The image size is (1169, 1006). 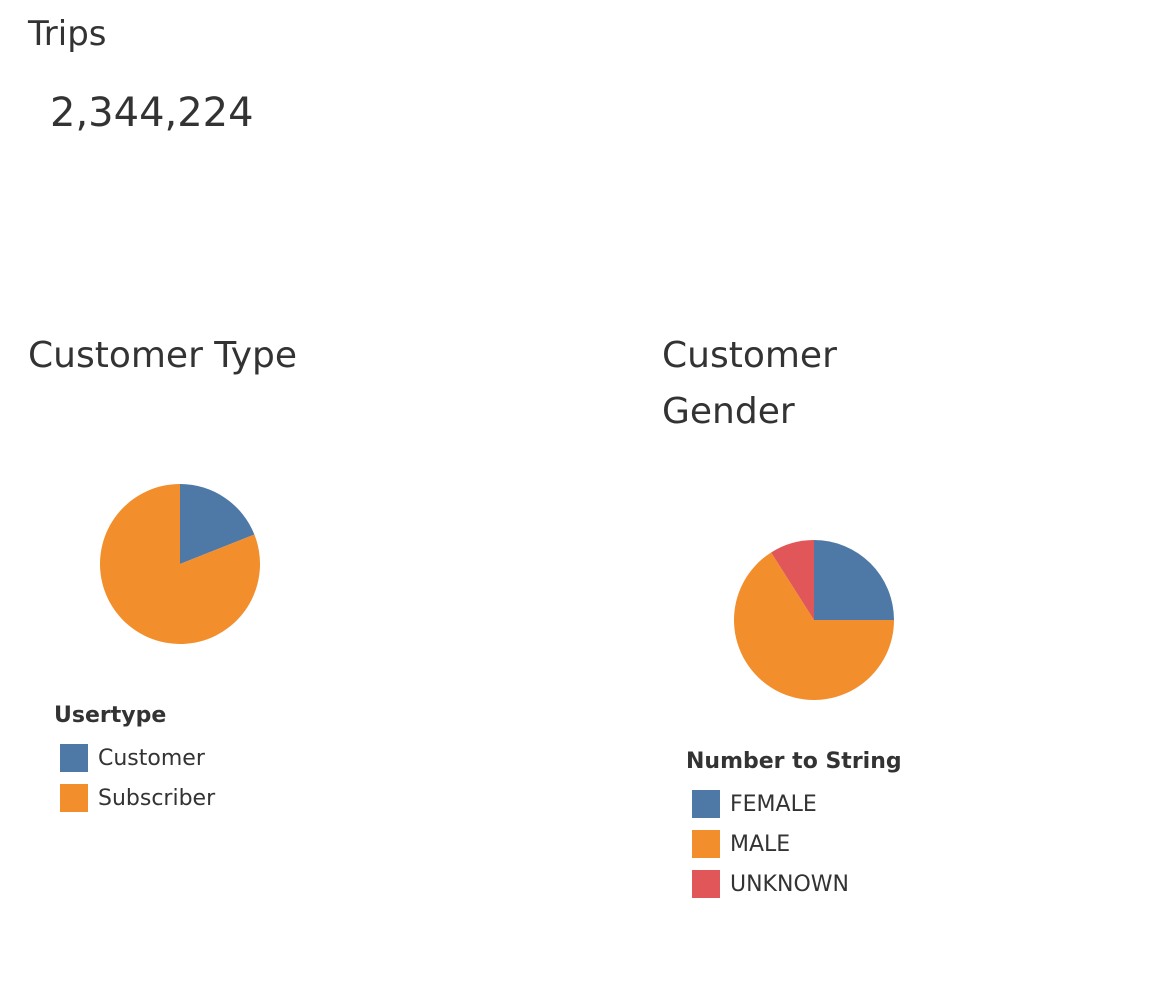 I want to click on kpi-title: Trips, so click(x=67, y=34).